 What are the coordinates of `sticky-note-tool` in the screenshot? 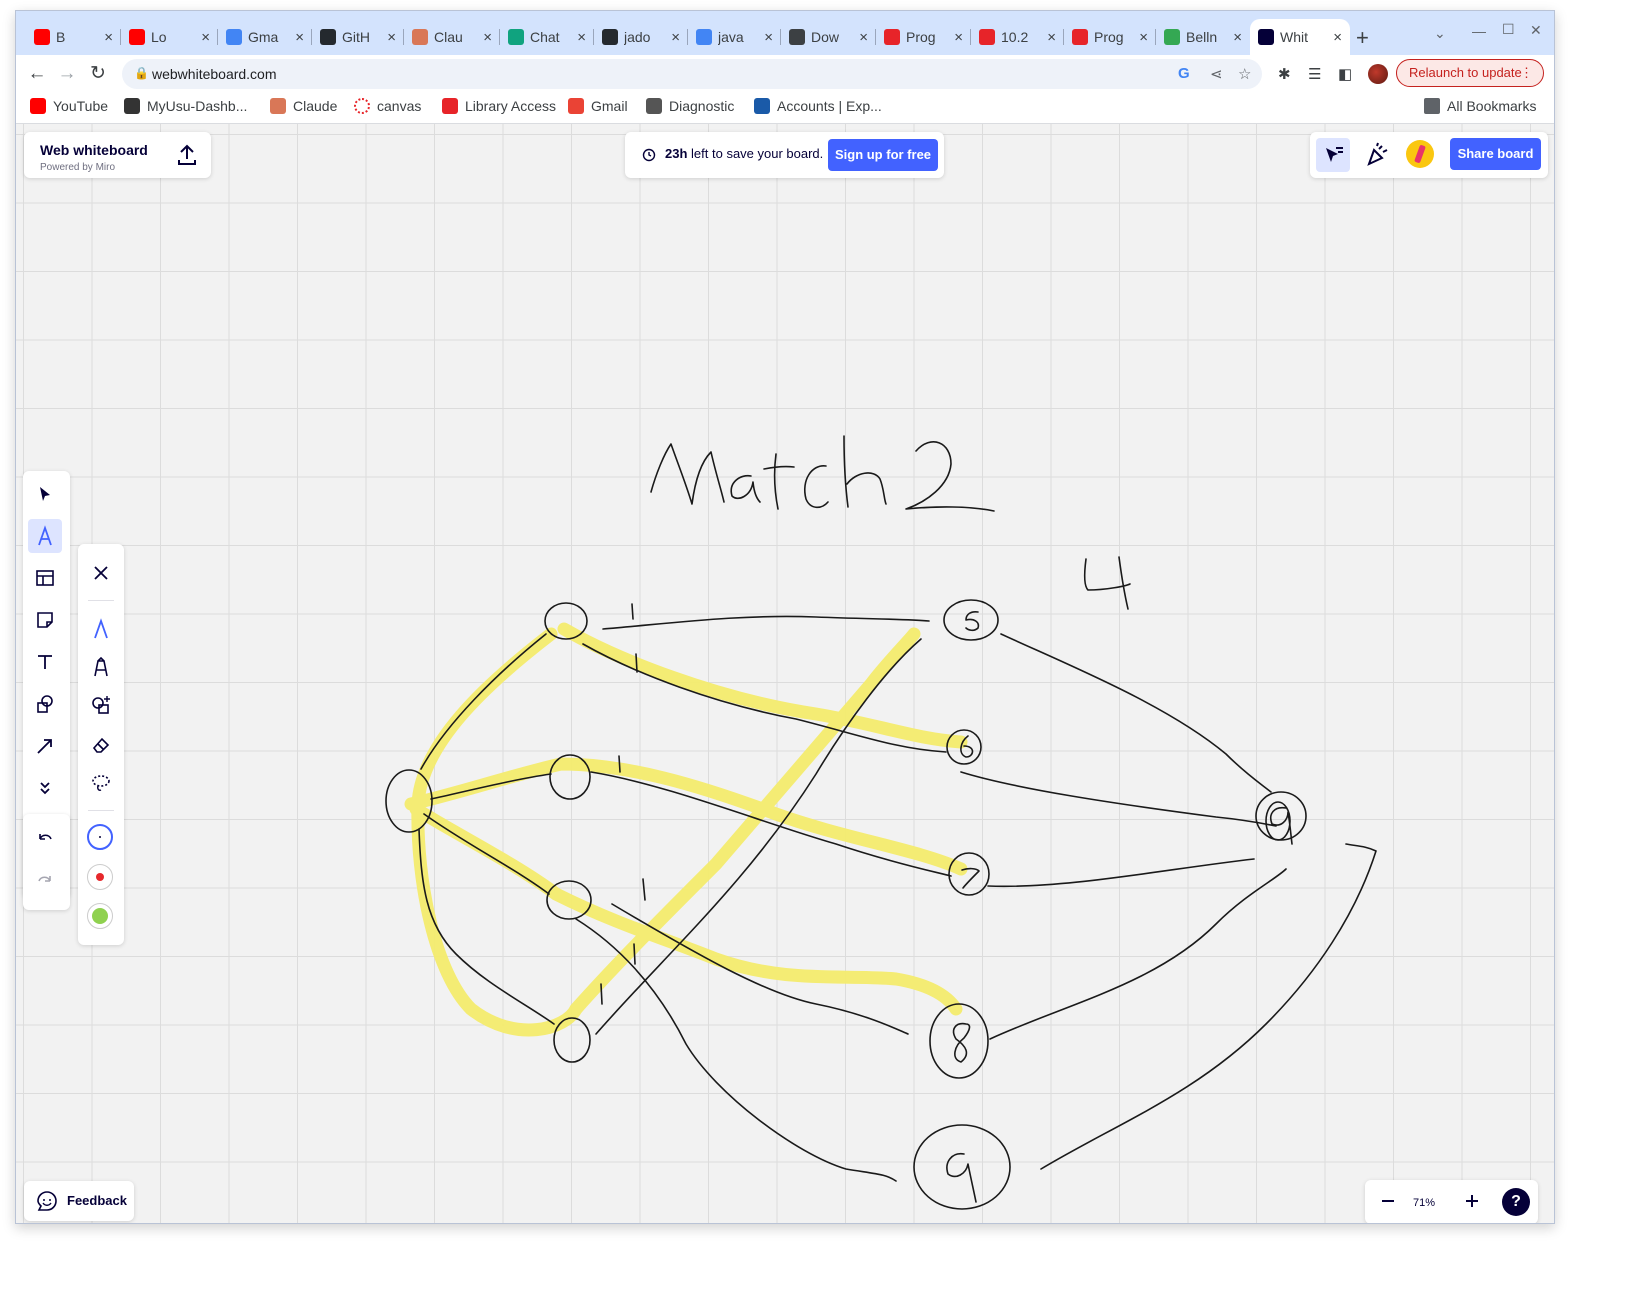 It's located at (45, 620).